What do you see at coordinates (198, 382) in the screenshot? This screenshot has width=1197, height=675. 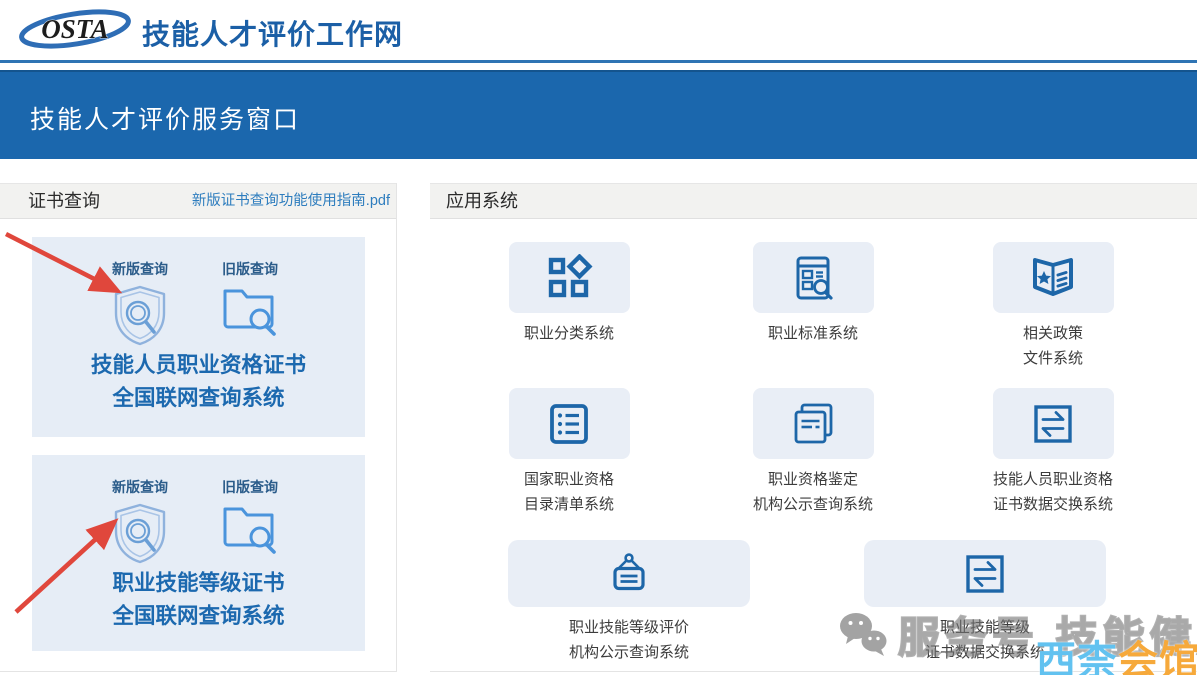 I see `card-title: 技能人员职业资格证书 全国联网查询系统` at bounding box center [198, 382].